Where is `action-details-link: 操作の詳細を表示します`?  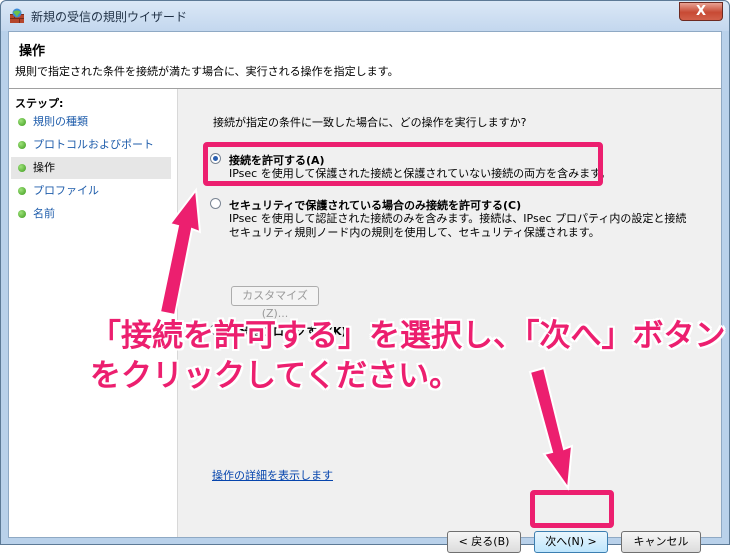 action-details-link: 操作の詳細を表示します is located at coordinates (272, 475).